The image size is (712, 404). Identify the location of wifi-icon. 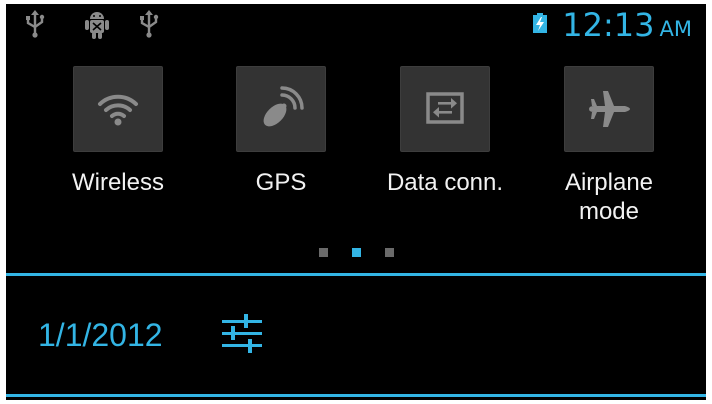
(118, 110).